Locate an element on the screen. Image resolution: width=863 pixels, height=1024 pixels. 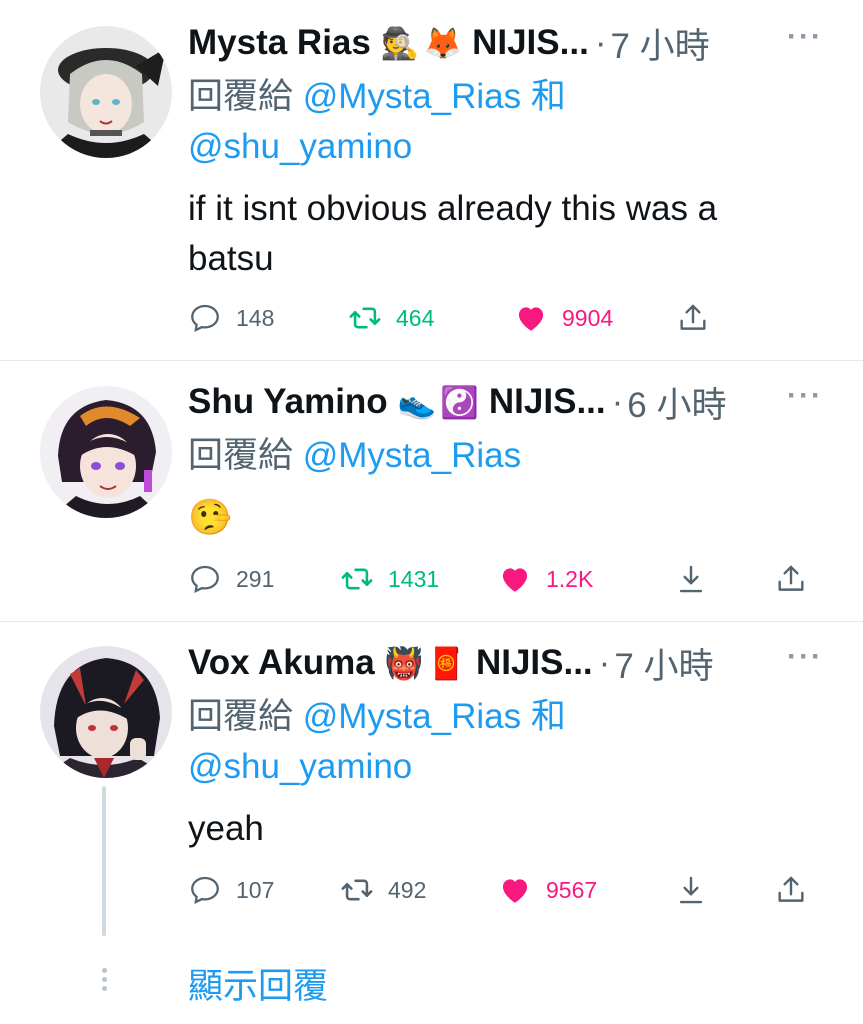
timestamp: 6 小時 is located at coordinates (676, 402).